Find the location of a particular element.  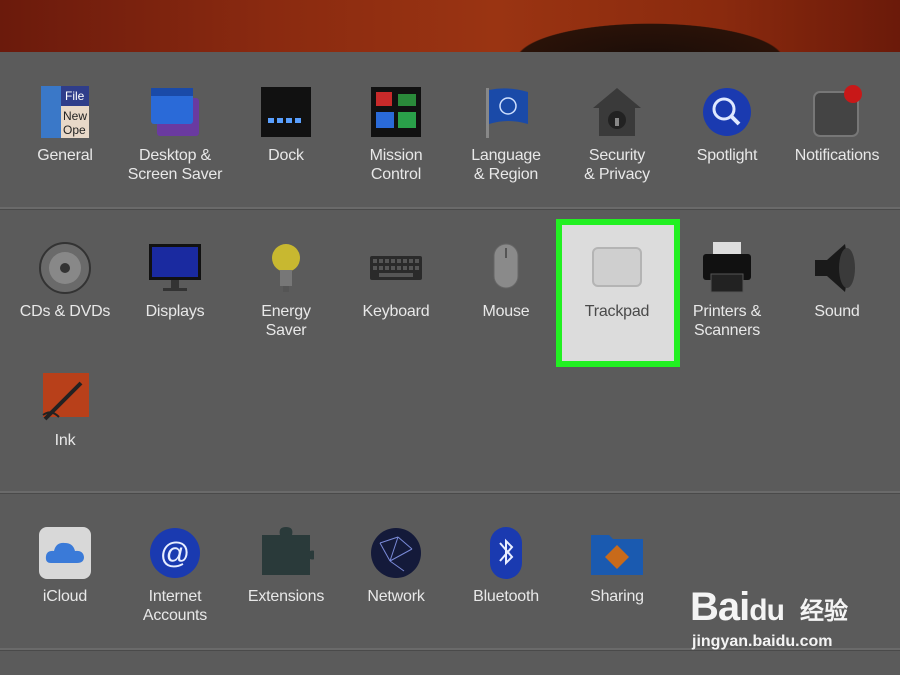

pane-label: General is located at coordinates (65, 155).